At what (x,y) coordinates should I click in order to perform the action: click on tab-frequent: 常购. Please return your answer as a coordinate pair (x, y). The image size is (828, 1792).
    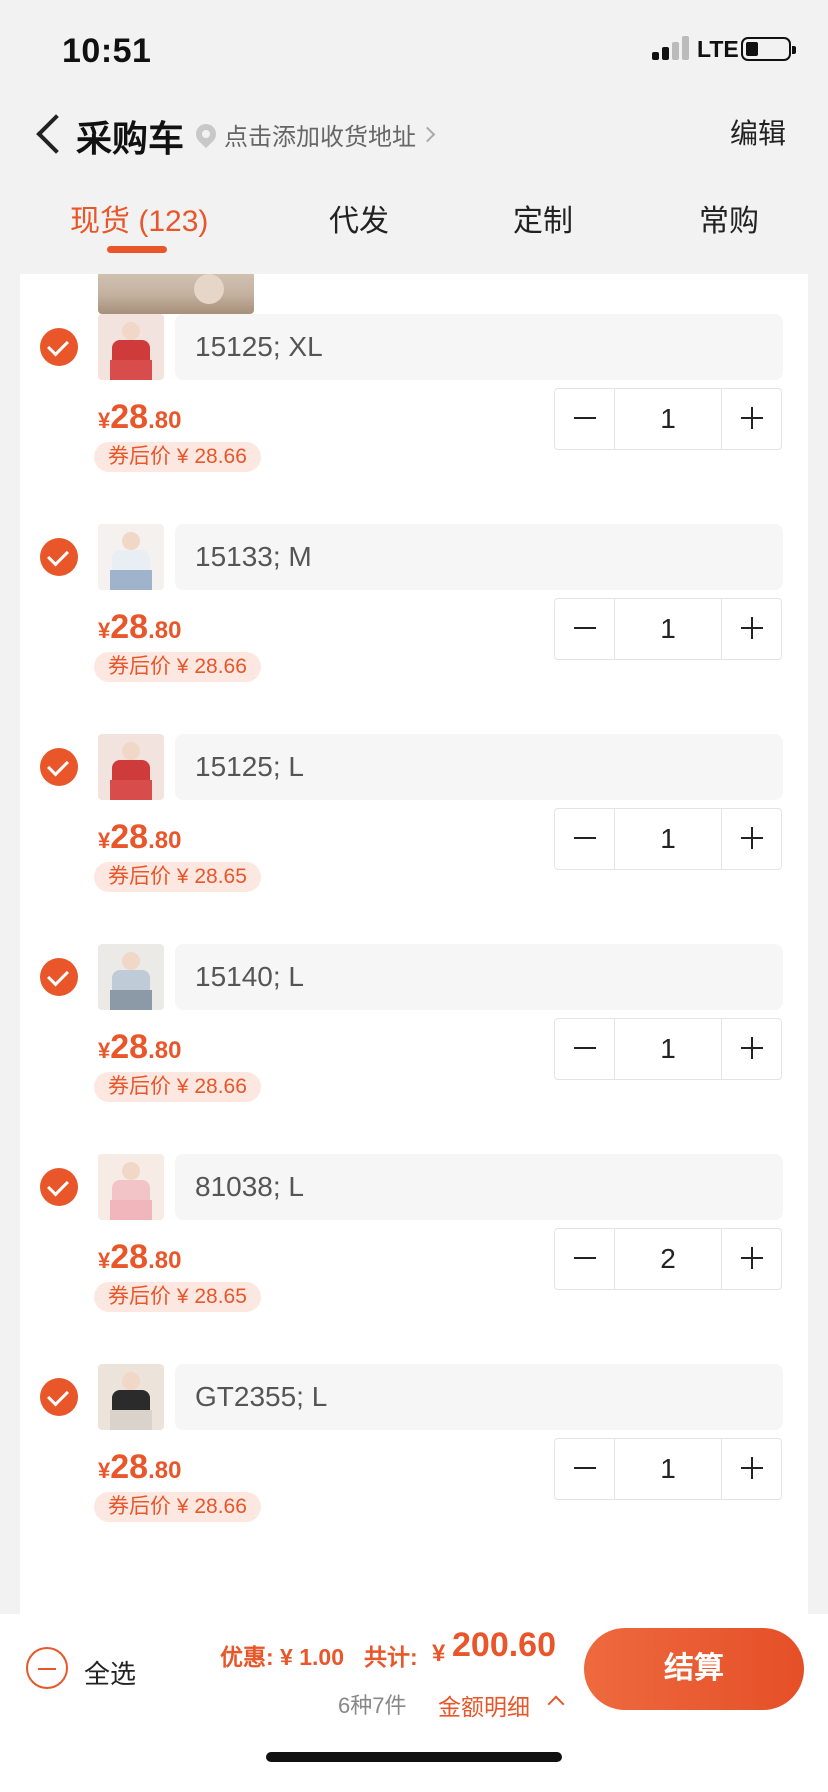
    Looking at the image, I should click on (729, 218).